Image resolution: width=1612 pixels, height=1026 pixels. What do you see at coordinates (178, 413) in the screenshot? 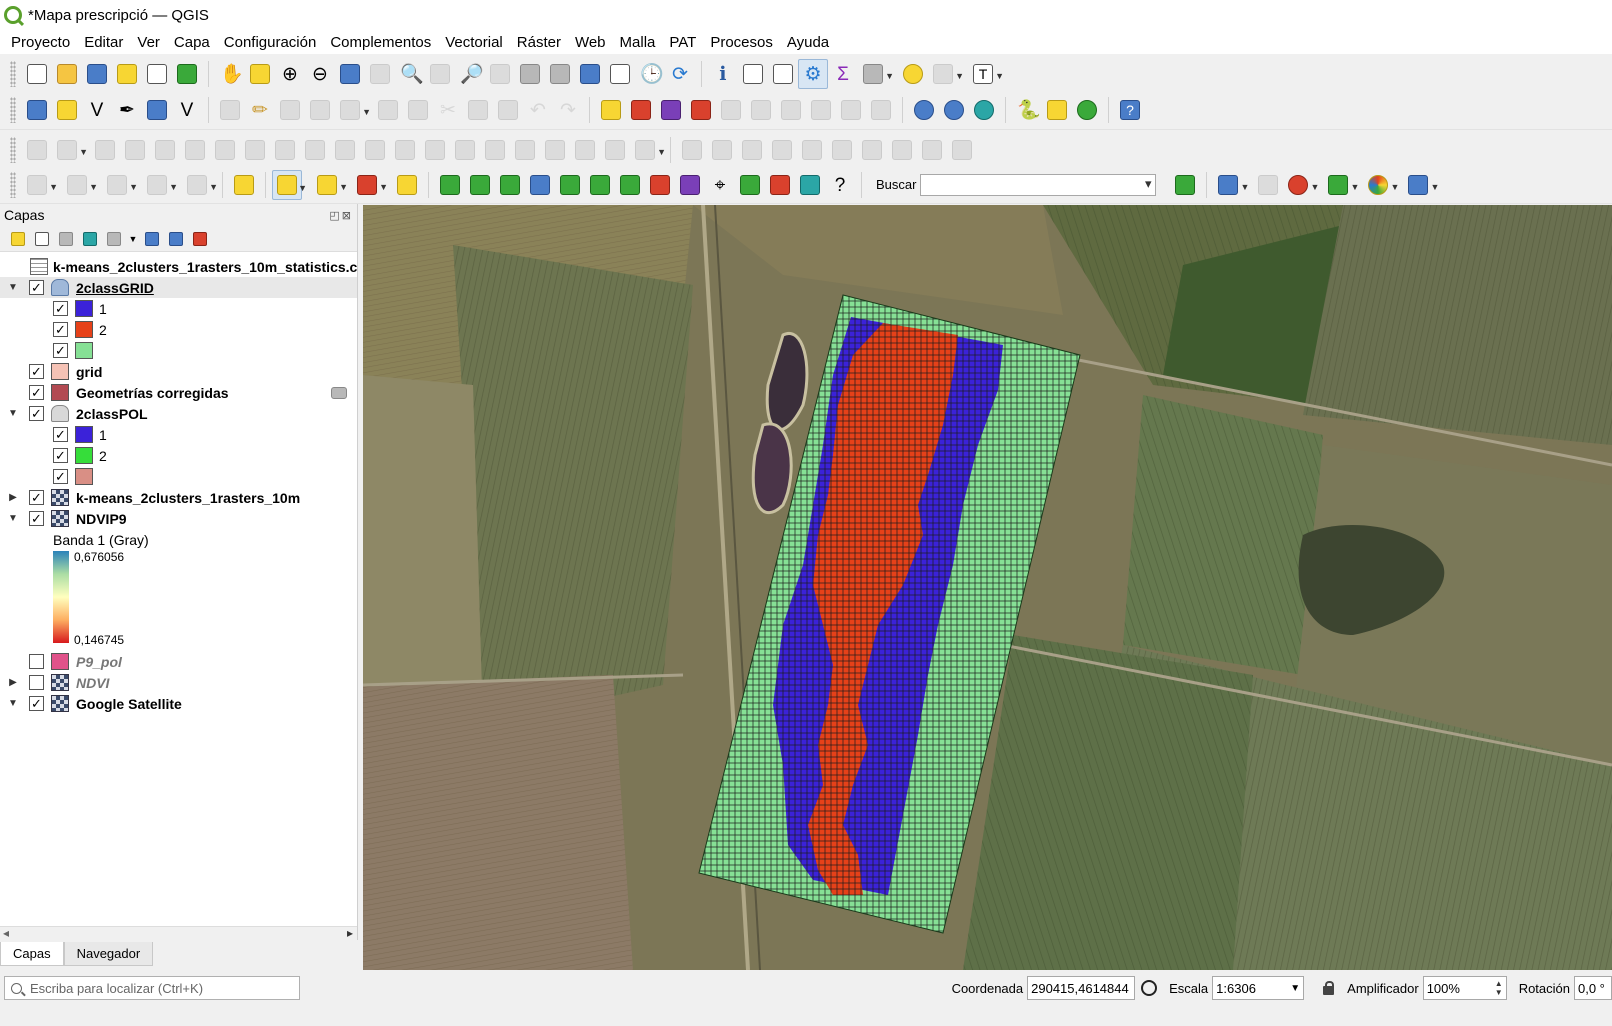
I see `layer-row-2classpol: ▼ ✓ 2classPOL` at bounding box center [178, 413].